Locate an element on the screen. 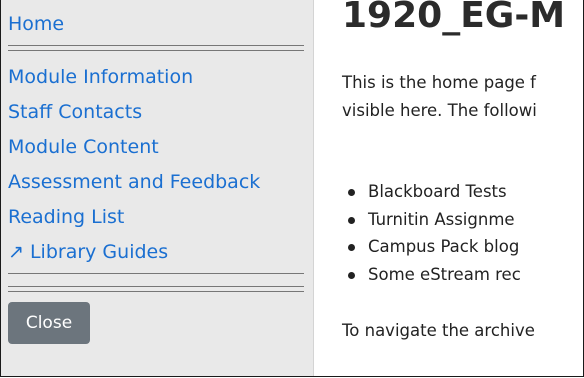 The height and width of the screenshot is (378, 584). list-item: Blackboard Tests is located at coordinates (431, 192).